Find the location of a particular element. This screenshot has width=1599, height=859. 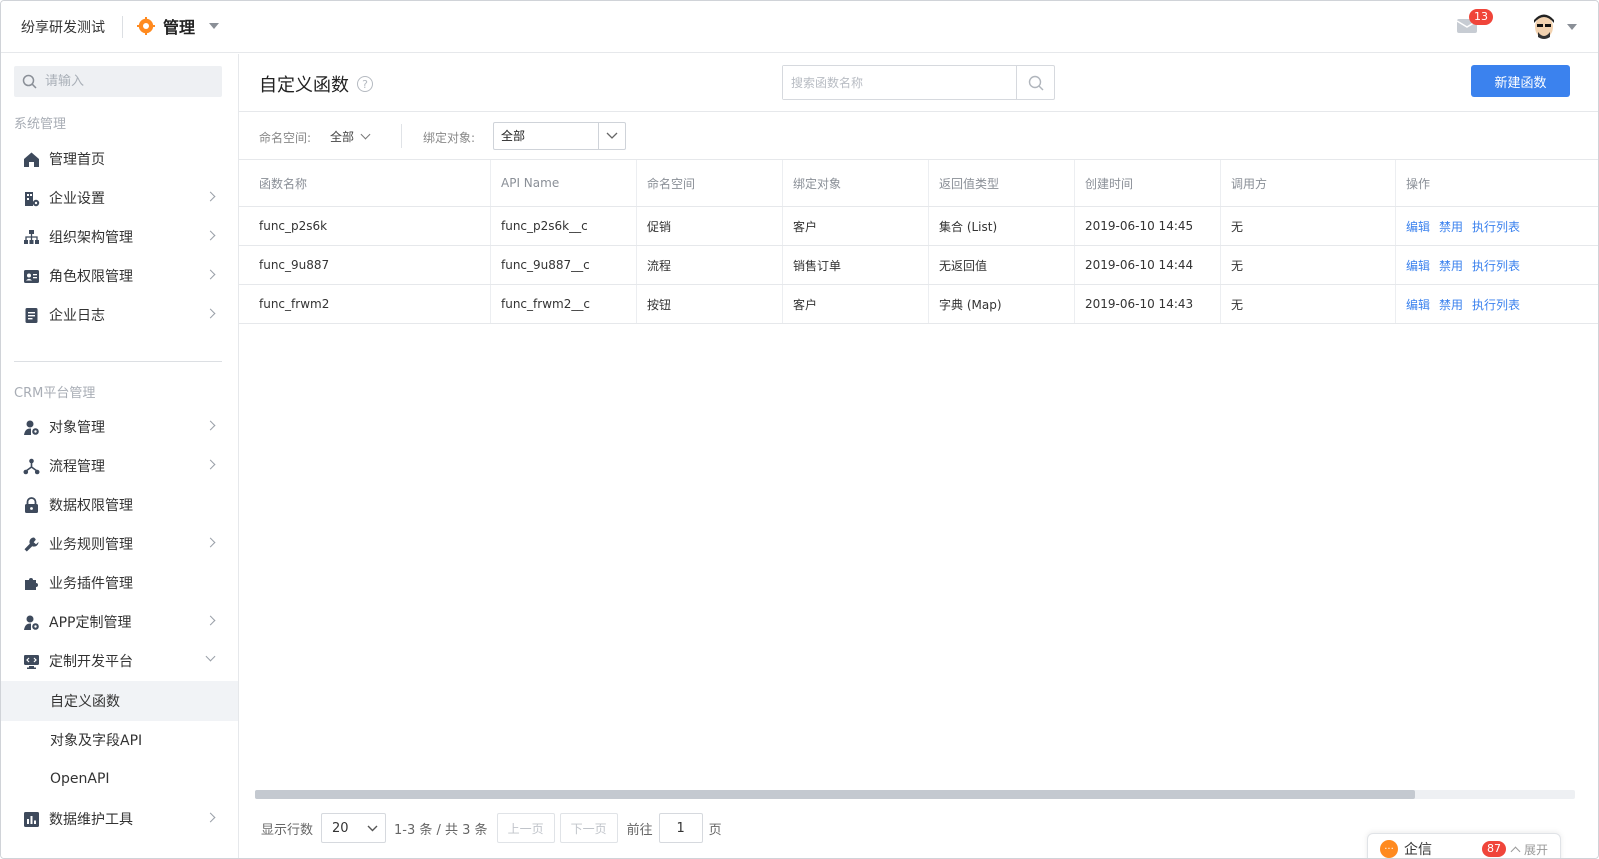

column-header: 返回值类型 is located at coordinates (1002, 183).